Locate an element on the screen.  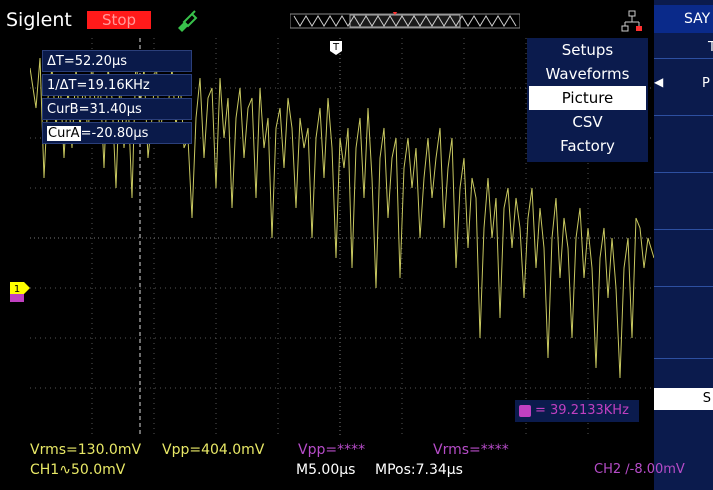
inverse-delta-t-readout: 1/ΔT=19.16KHz is located at coordinates (117, 85).